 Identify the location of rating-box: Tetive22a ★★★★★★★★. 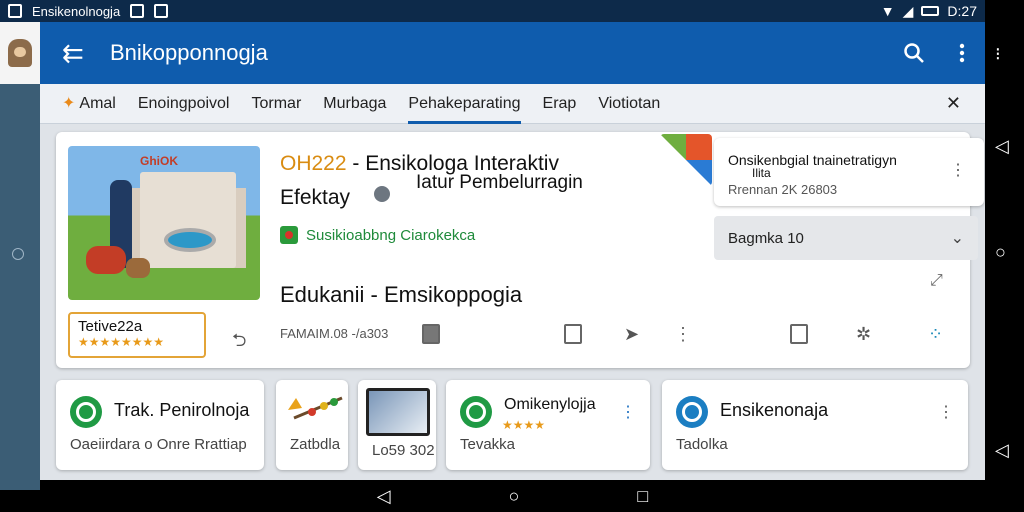
(137, 335).